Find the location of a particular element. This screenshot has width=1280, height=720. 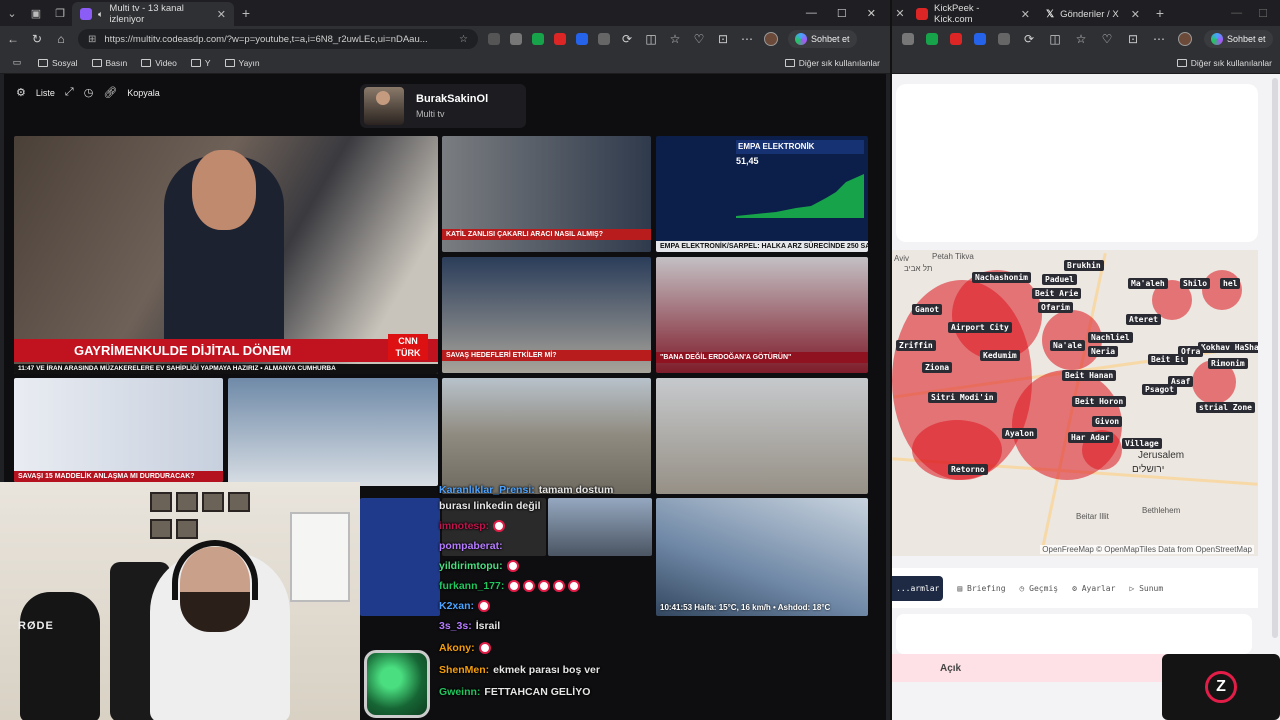

bookmark-folder: Y is located at coordinates (200, 63).